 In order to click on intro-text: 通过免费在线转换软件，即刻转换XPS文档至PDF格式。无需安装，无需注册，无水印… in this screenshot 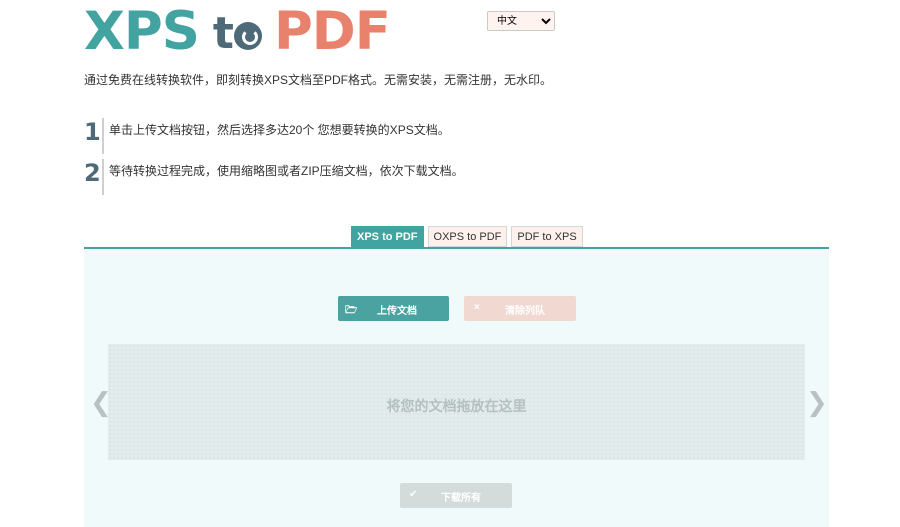, I will do `click(318, 80)`.